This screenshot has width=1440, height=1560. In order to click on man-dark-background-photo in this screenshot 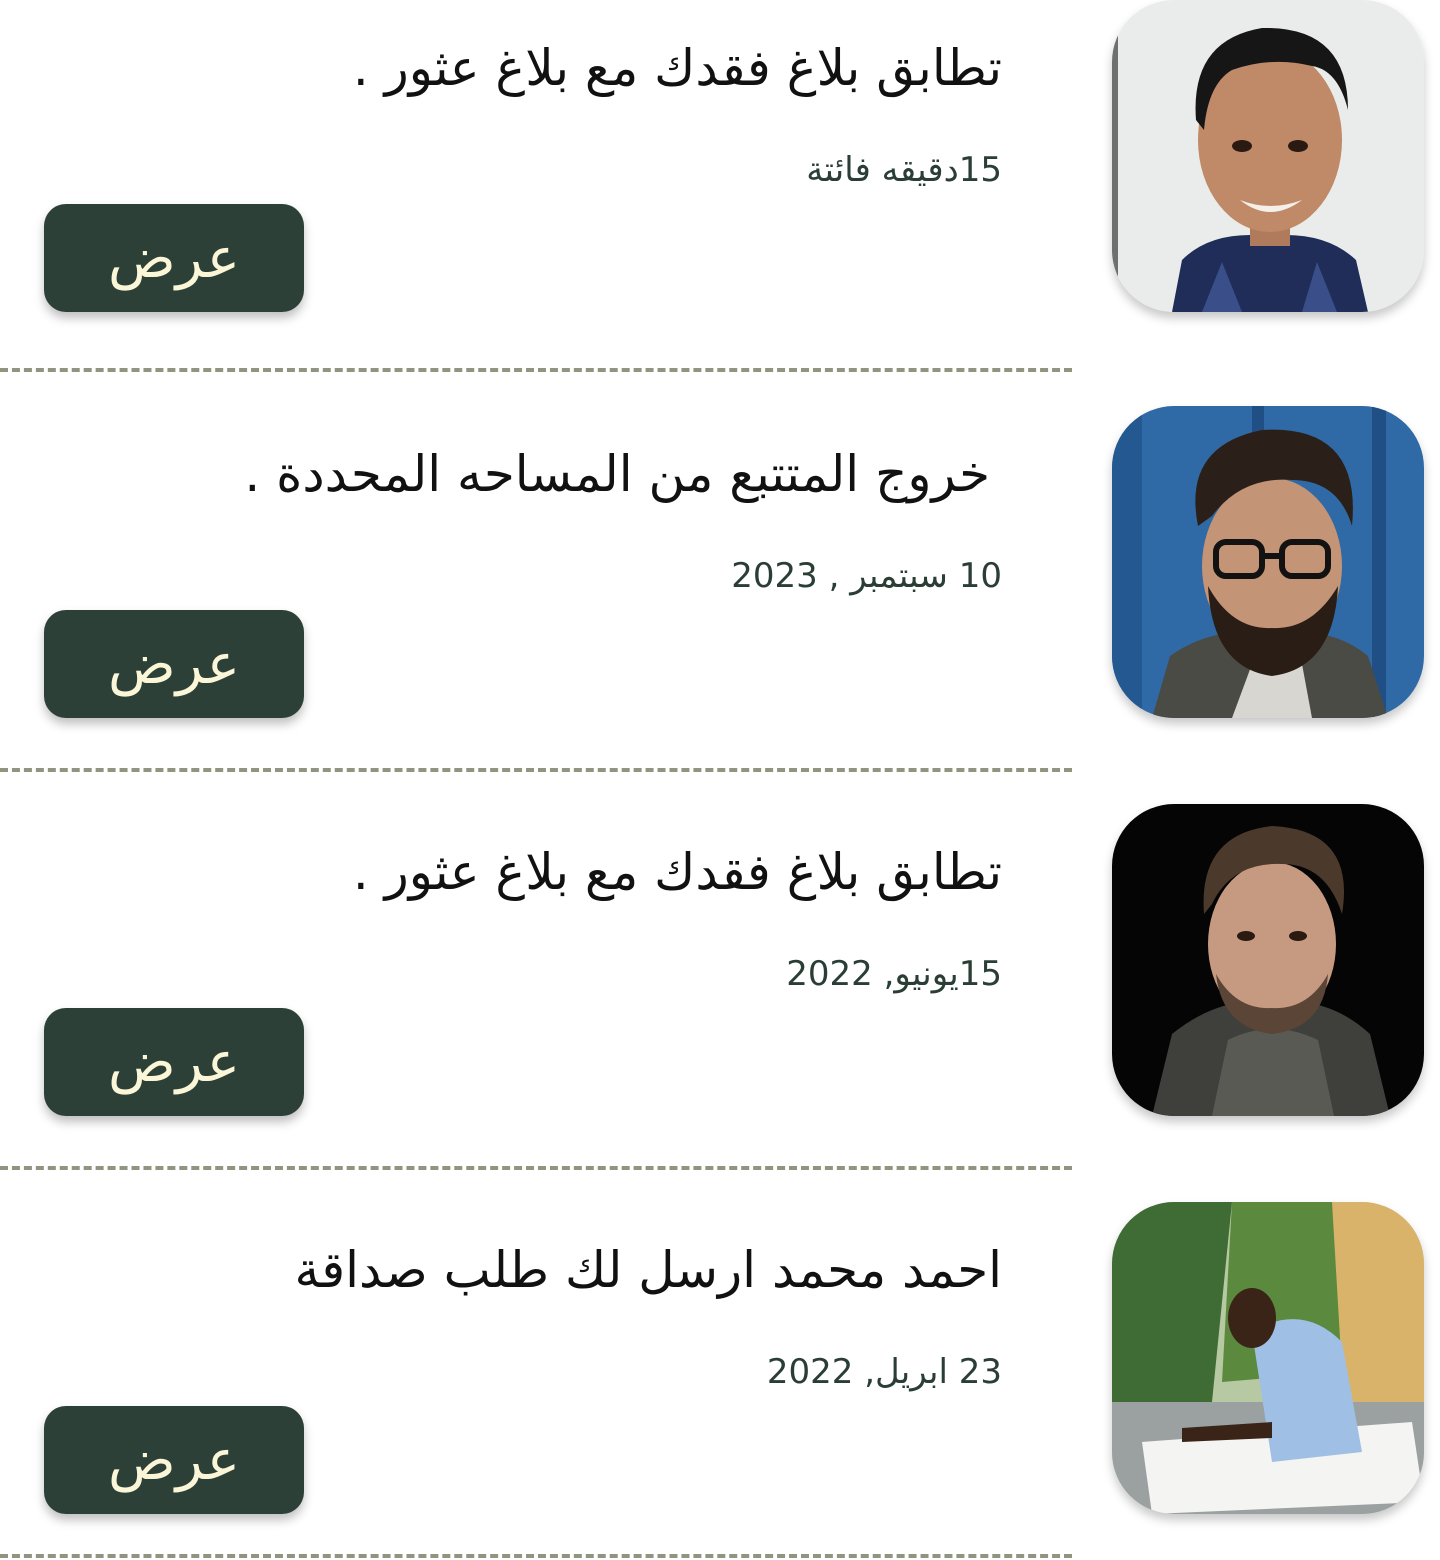, I will do `click(1268, 960)`.